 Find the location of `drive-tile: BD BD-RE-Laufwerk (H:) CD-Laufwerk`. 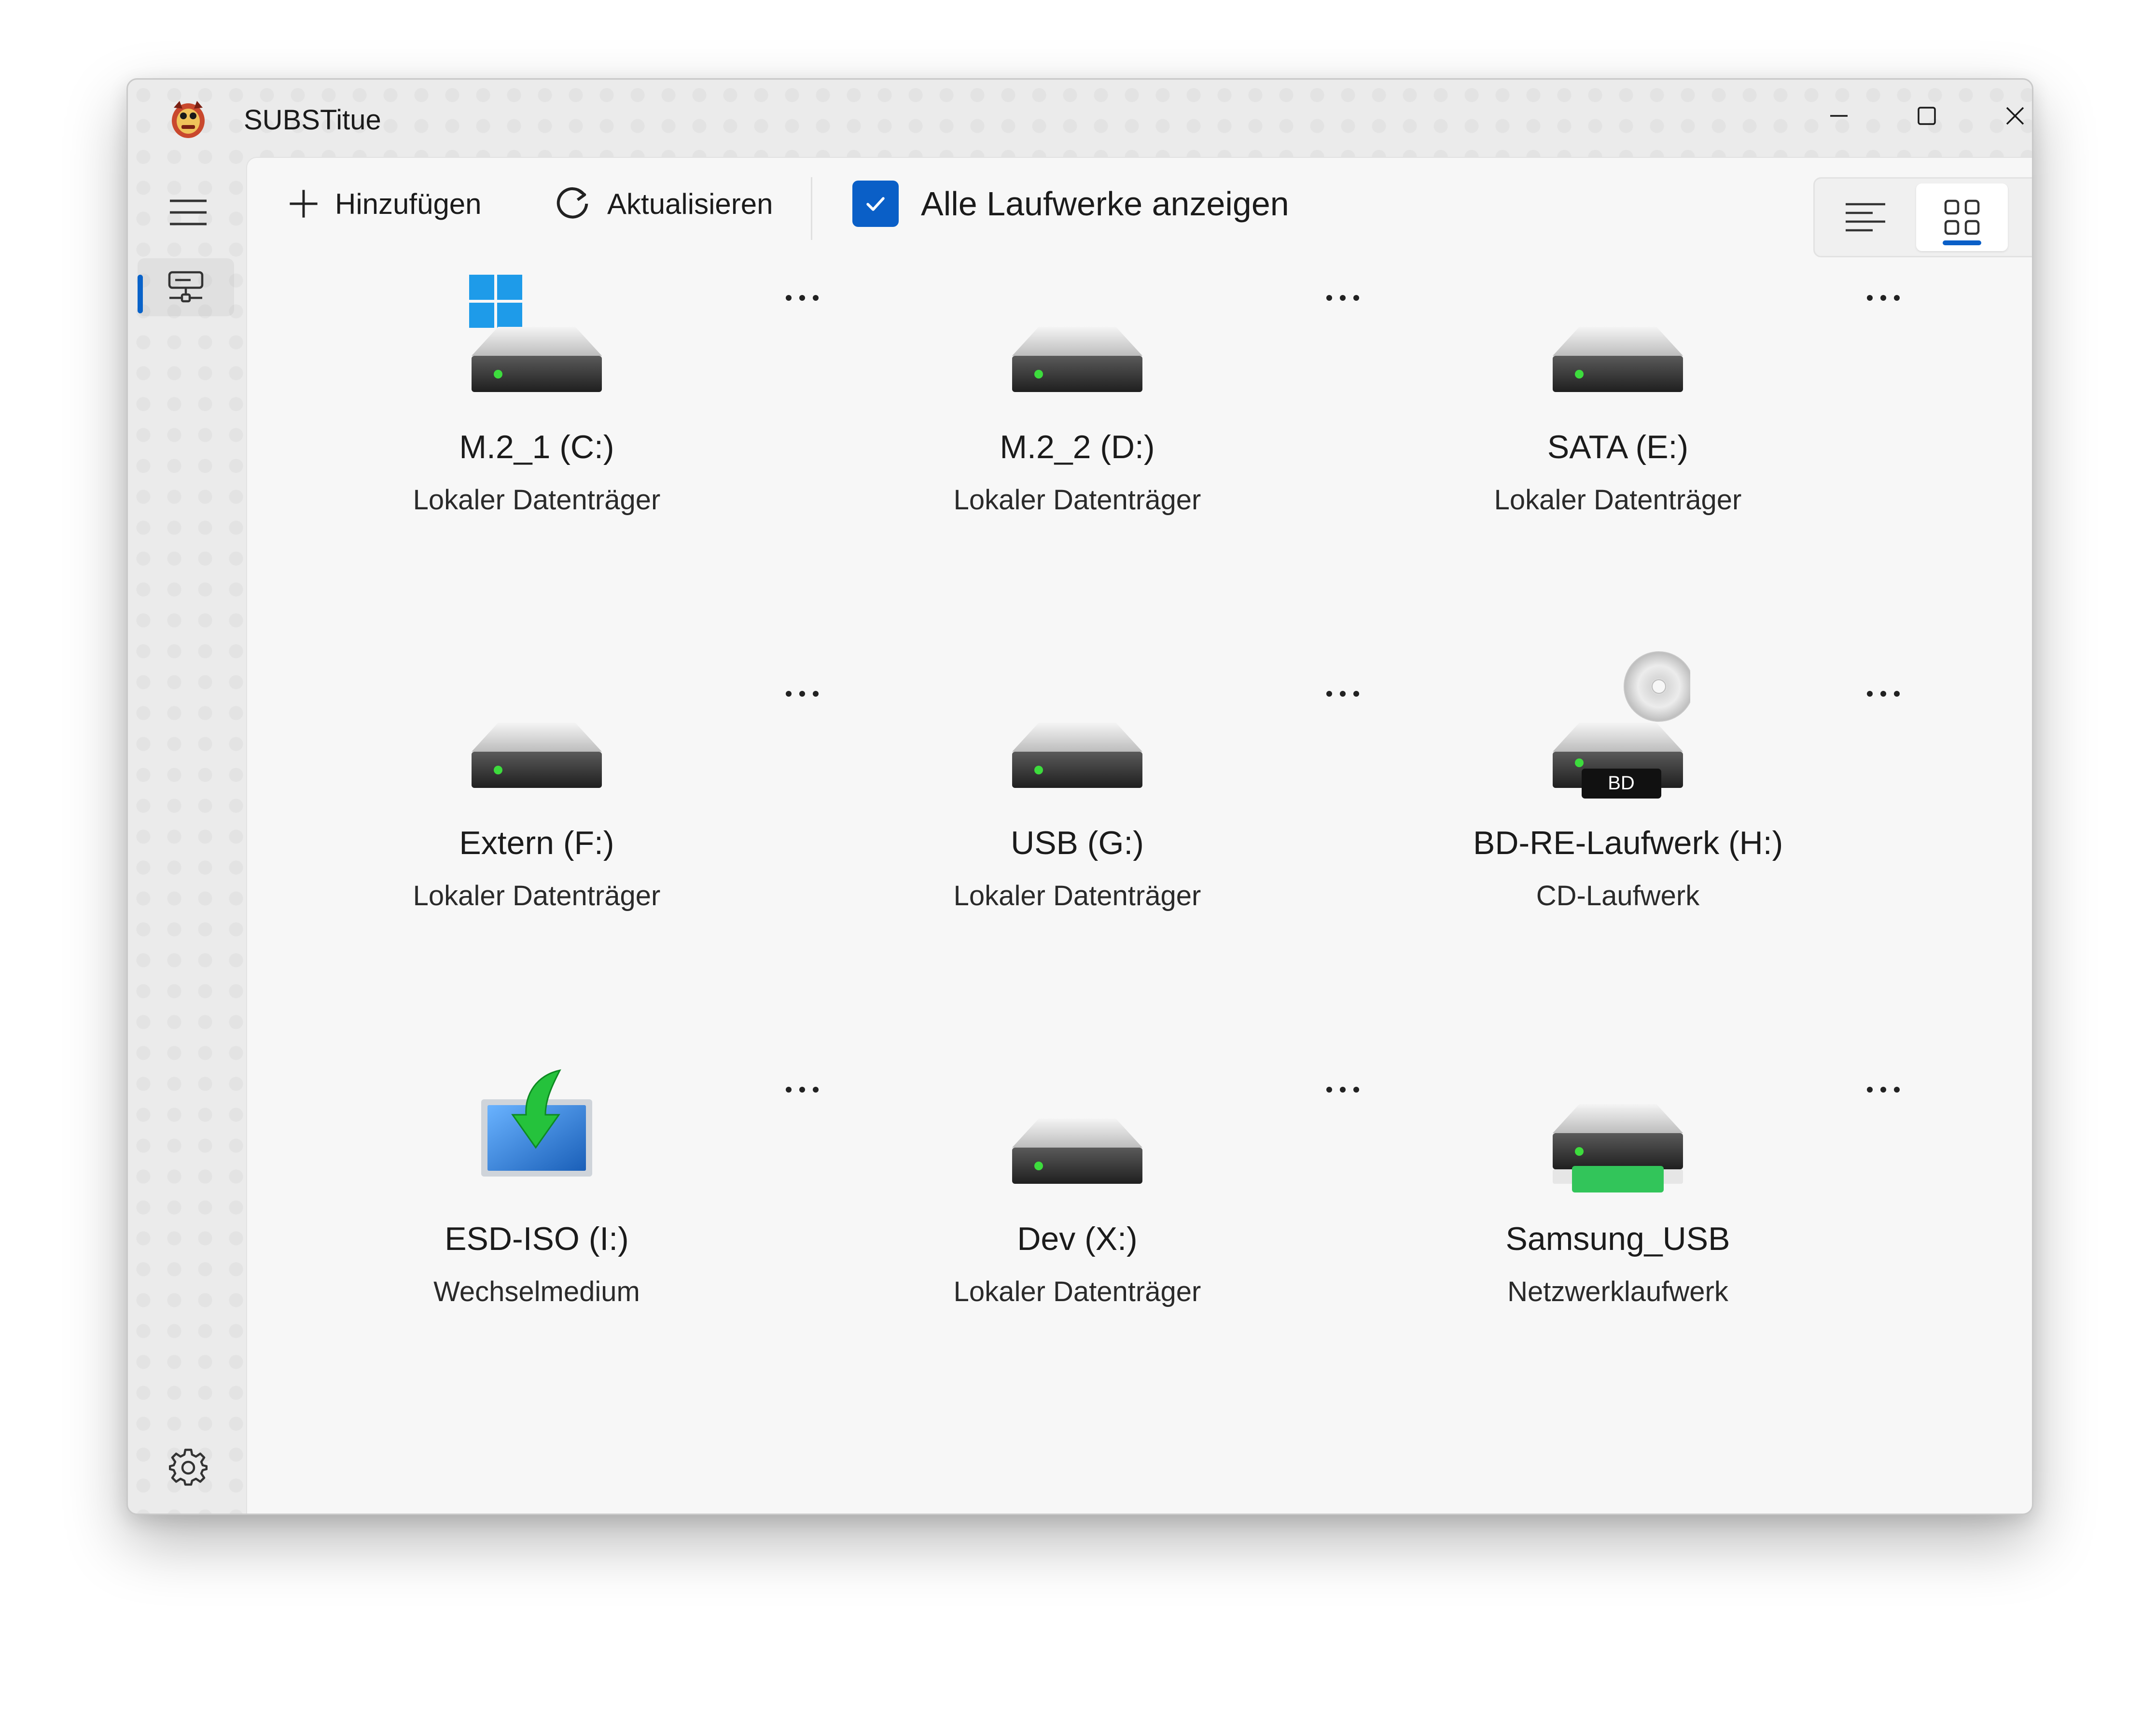

drive-tile: BD BD-RE-Laufwerk (H:) CD-Laufwerk is located at coordinates (1738, 824).